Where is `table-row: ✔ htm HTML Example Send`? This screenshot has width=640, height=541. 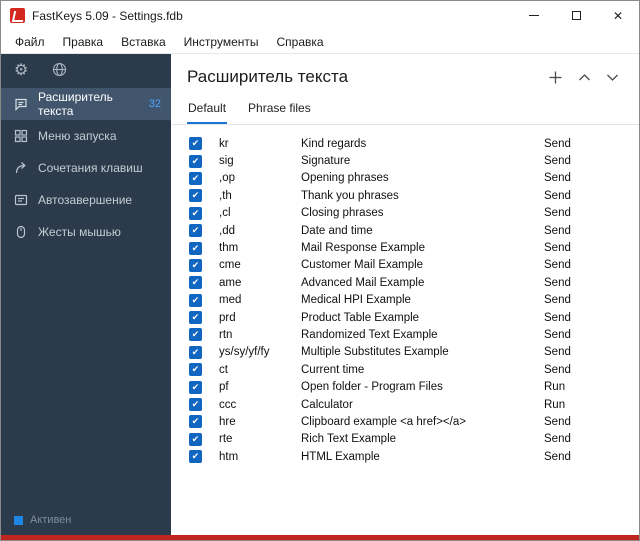
table-row: ✔ htm HTML Example Send is located at coordinates (414, 456).